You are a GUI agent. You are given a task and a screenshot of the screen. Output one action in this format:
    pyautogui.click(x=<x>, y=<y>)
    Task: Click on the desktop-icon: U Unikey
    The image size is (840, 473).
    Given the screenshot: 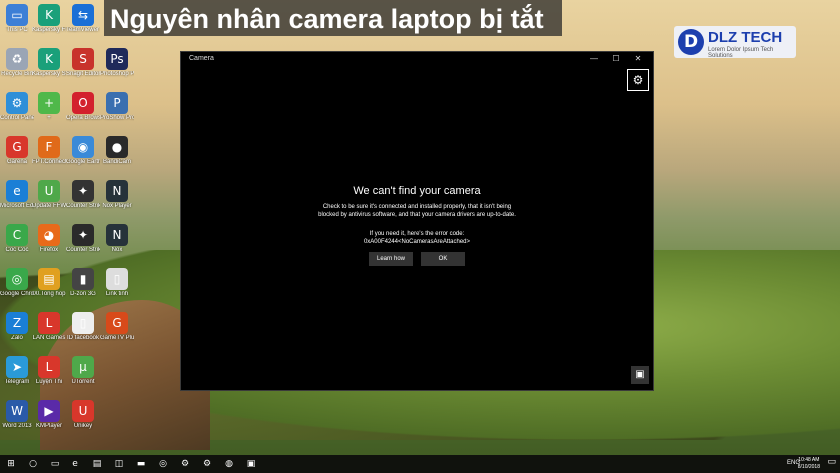 What is the action you would take?
    pyautogui.click(x=83, y=415)
    